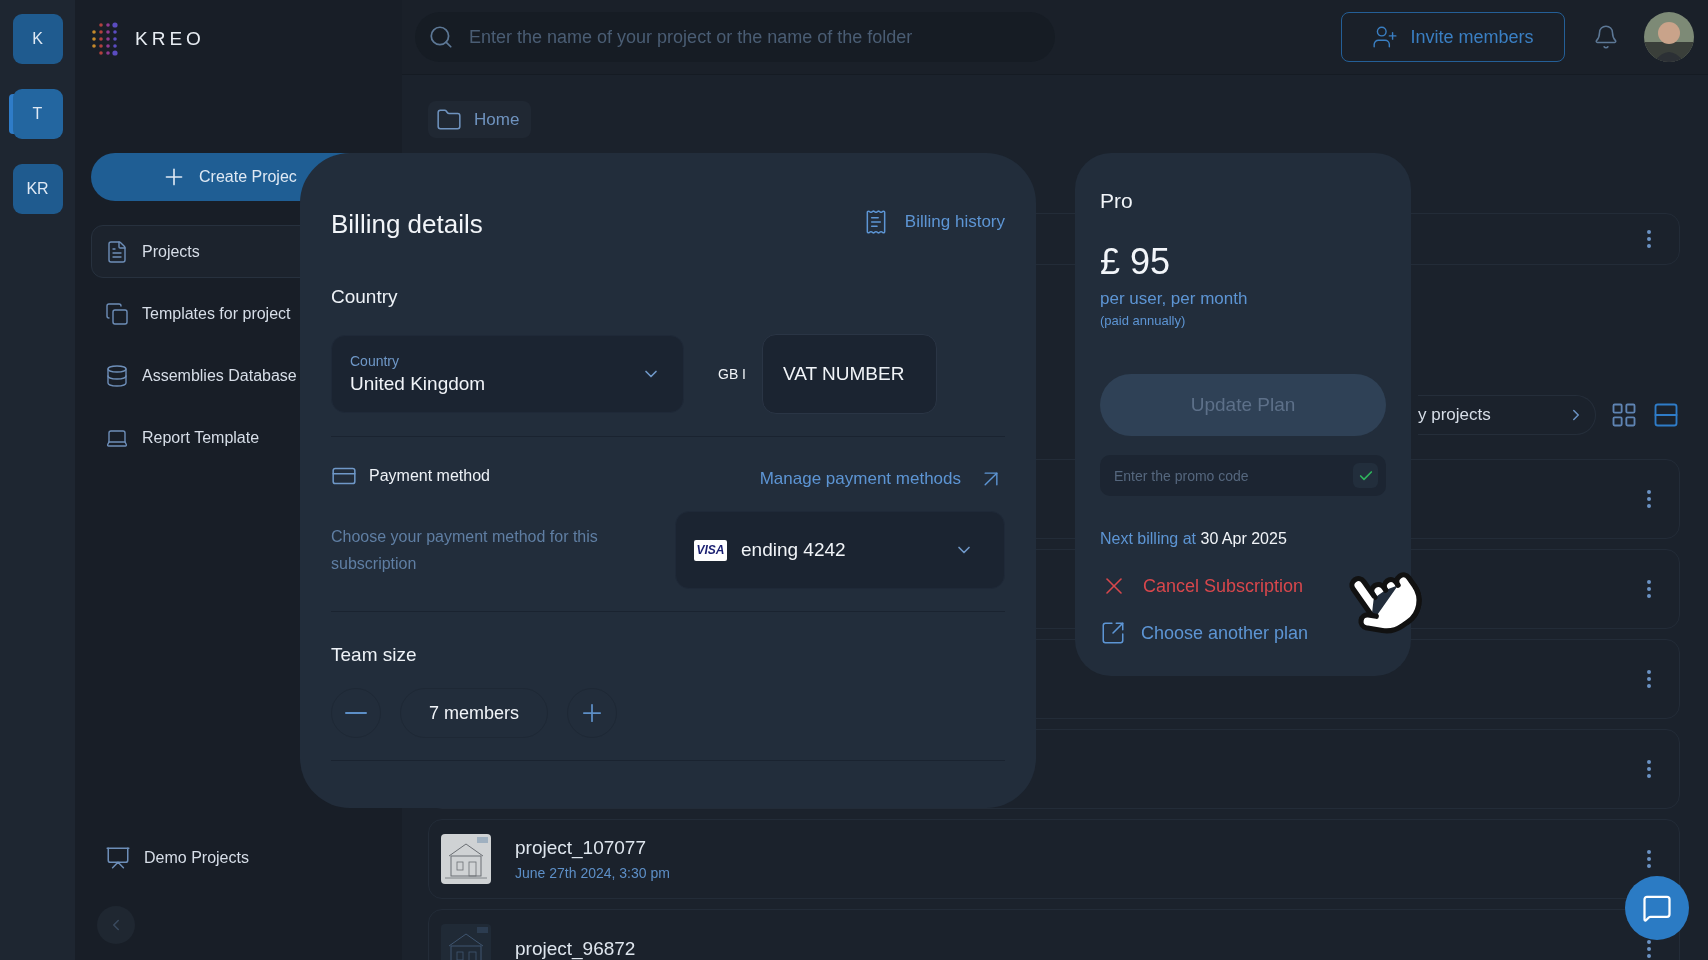 This screenshot has height=960, width=1708. Describe the element at coordinates (374, 655) in the screenshot. I see `section-heading: Team size` at that location.